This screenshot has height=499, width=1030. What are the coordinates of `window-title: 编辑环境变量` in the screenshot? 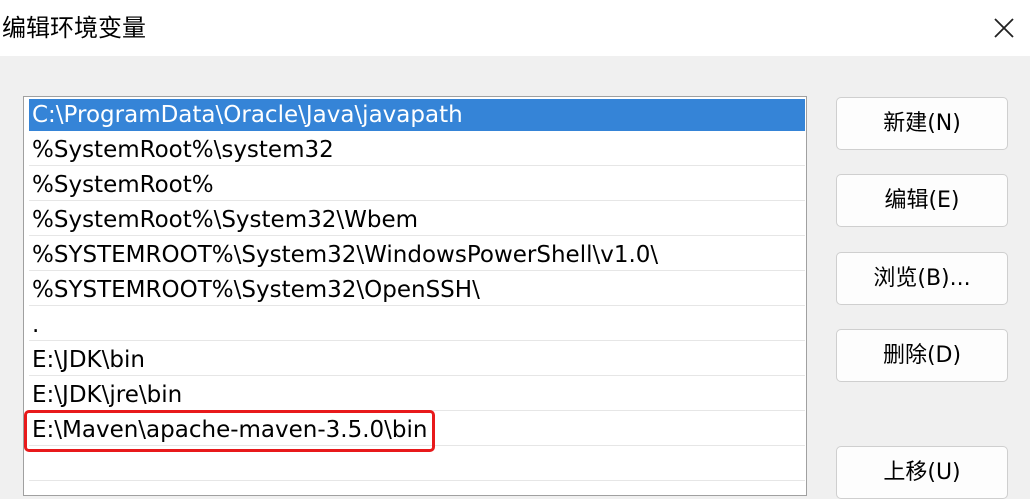 It's located at (74, 28).